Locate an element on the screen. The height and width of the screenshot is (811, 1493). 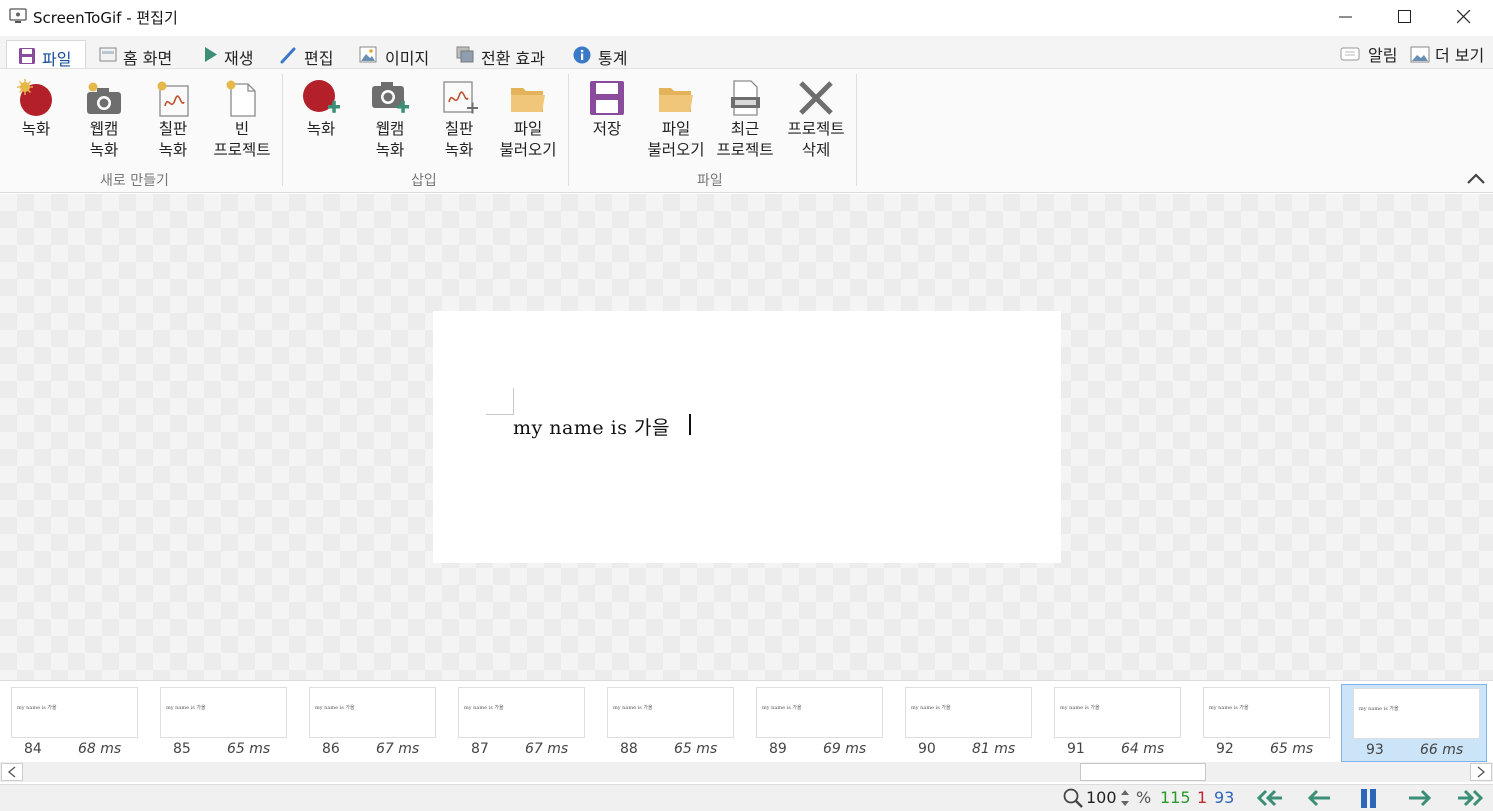
tab-playback: 재생 is located at coordinates (231, 54).